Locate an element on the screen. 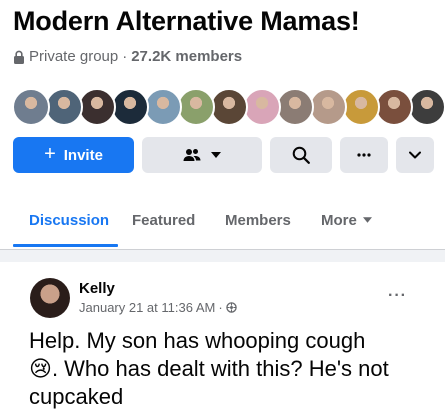  collapse-button is located at coordinates (415, 155).